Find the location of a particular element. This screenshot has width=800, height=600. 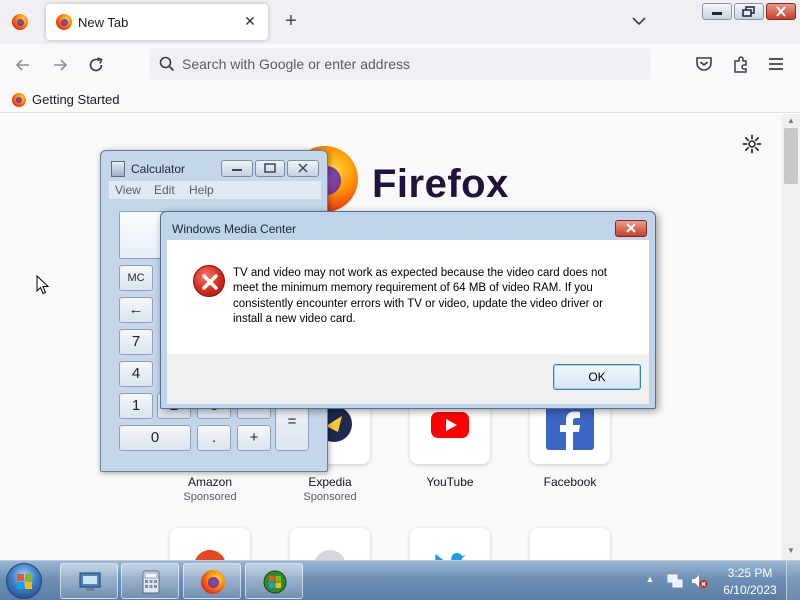

calculator-menu-bar: View Edit Help is located at coordinates (215, 190).